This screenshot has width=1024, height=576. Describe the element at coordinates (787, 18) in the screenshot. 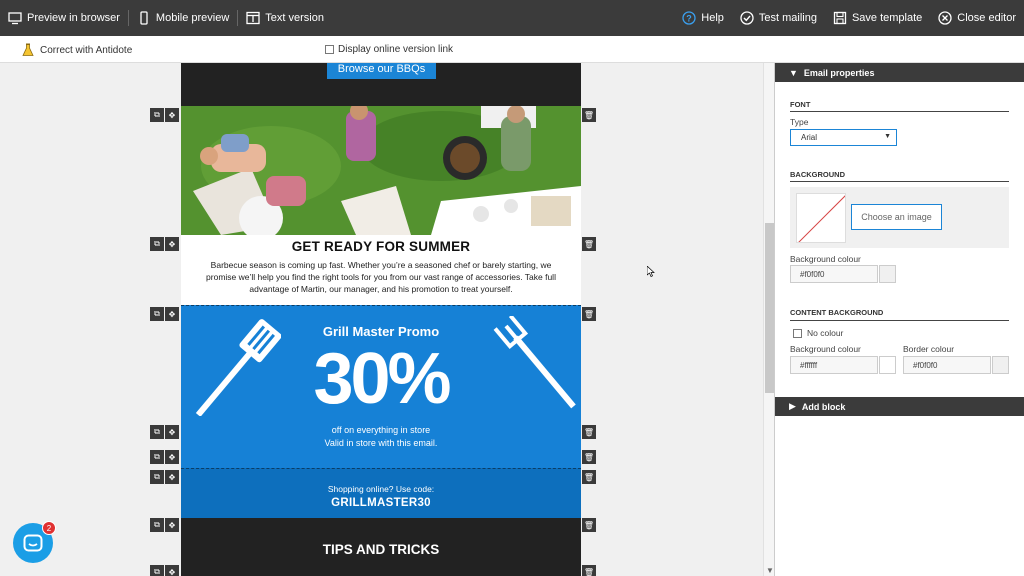

I see `test-mailing-label: Test mailing` at that location.